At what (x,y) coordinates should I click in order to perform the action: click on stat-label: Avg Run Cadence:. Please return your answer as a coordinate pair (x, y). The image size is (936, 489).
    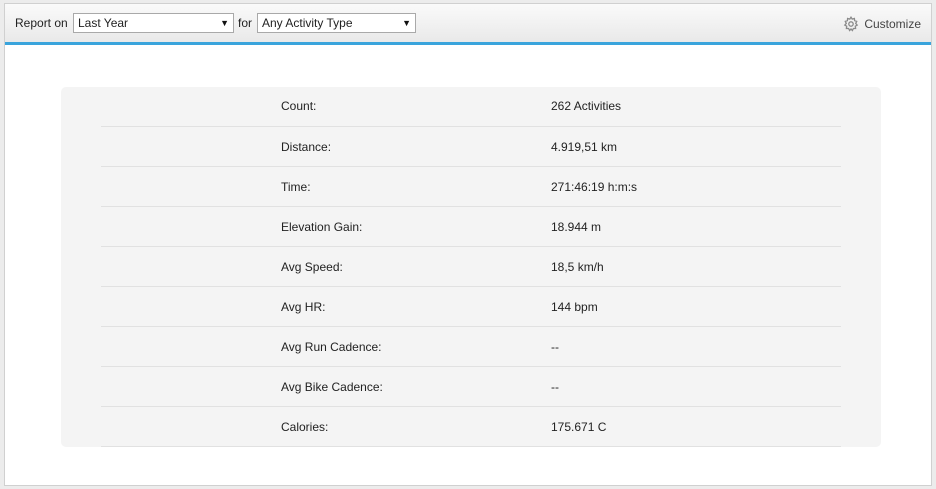
    Looking at the image, I should click on (331, 347).